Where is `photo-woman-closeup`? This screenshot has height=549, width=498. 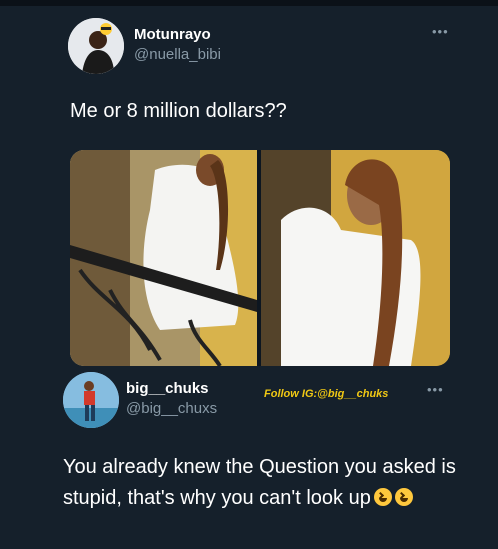 photo-woman-closeup is located at coordinates (355, 258).